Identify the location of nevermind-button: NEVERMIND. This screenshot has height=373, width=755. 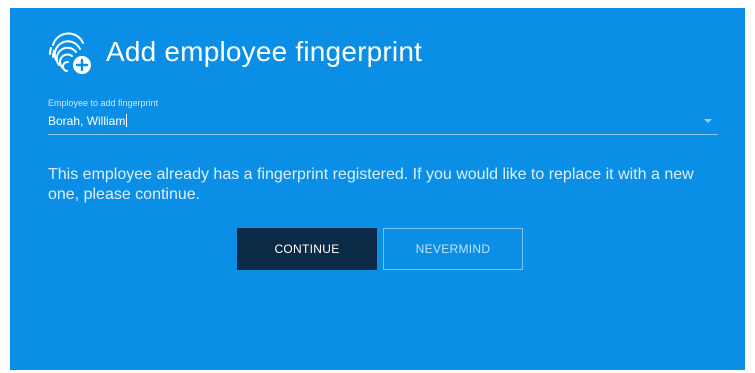
(453, 249).